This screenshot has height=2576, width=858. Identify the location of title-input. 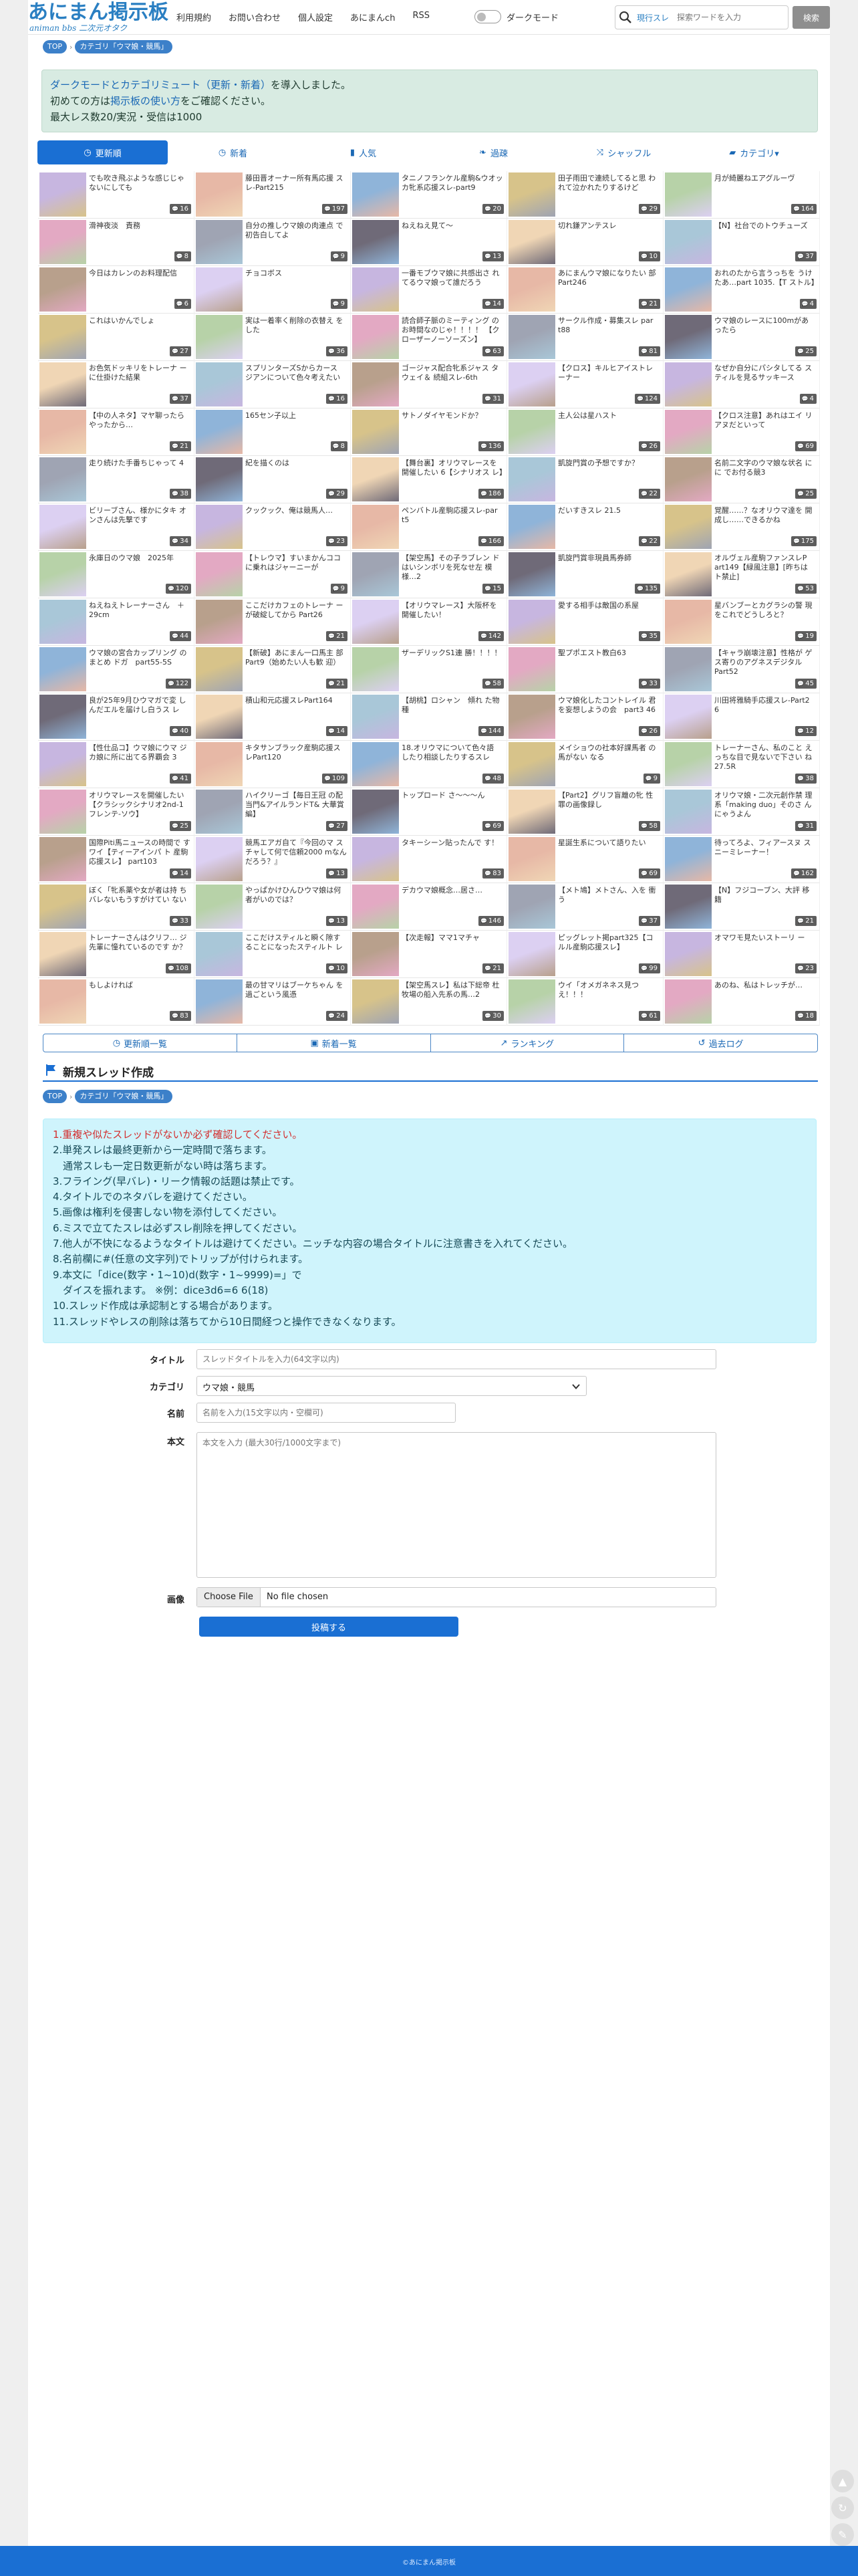
(456, 1359).